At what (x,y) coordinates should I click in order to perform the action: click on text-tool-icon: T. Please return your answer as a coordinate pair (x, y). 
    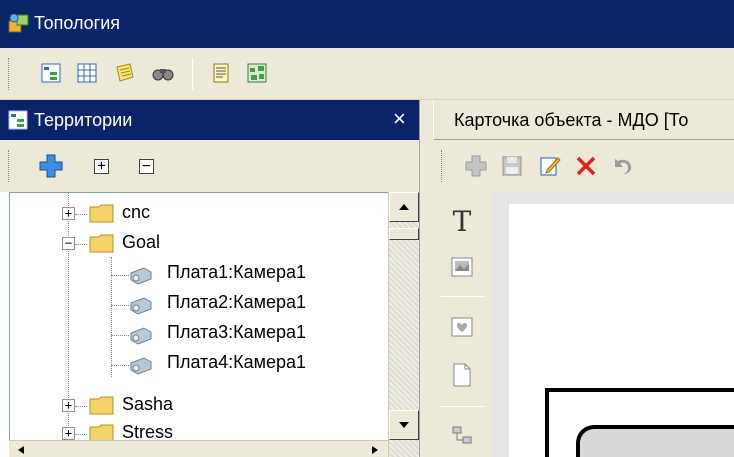
    Looking at the image, I should click on (462, 221).